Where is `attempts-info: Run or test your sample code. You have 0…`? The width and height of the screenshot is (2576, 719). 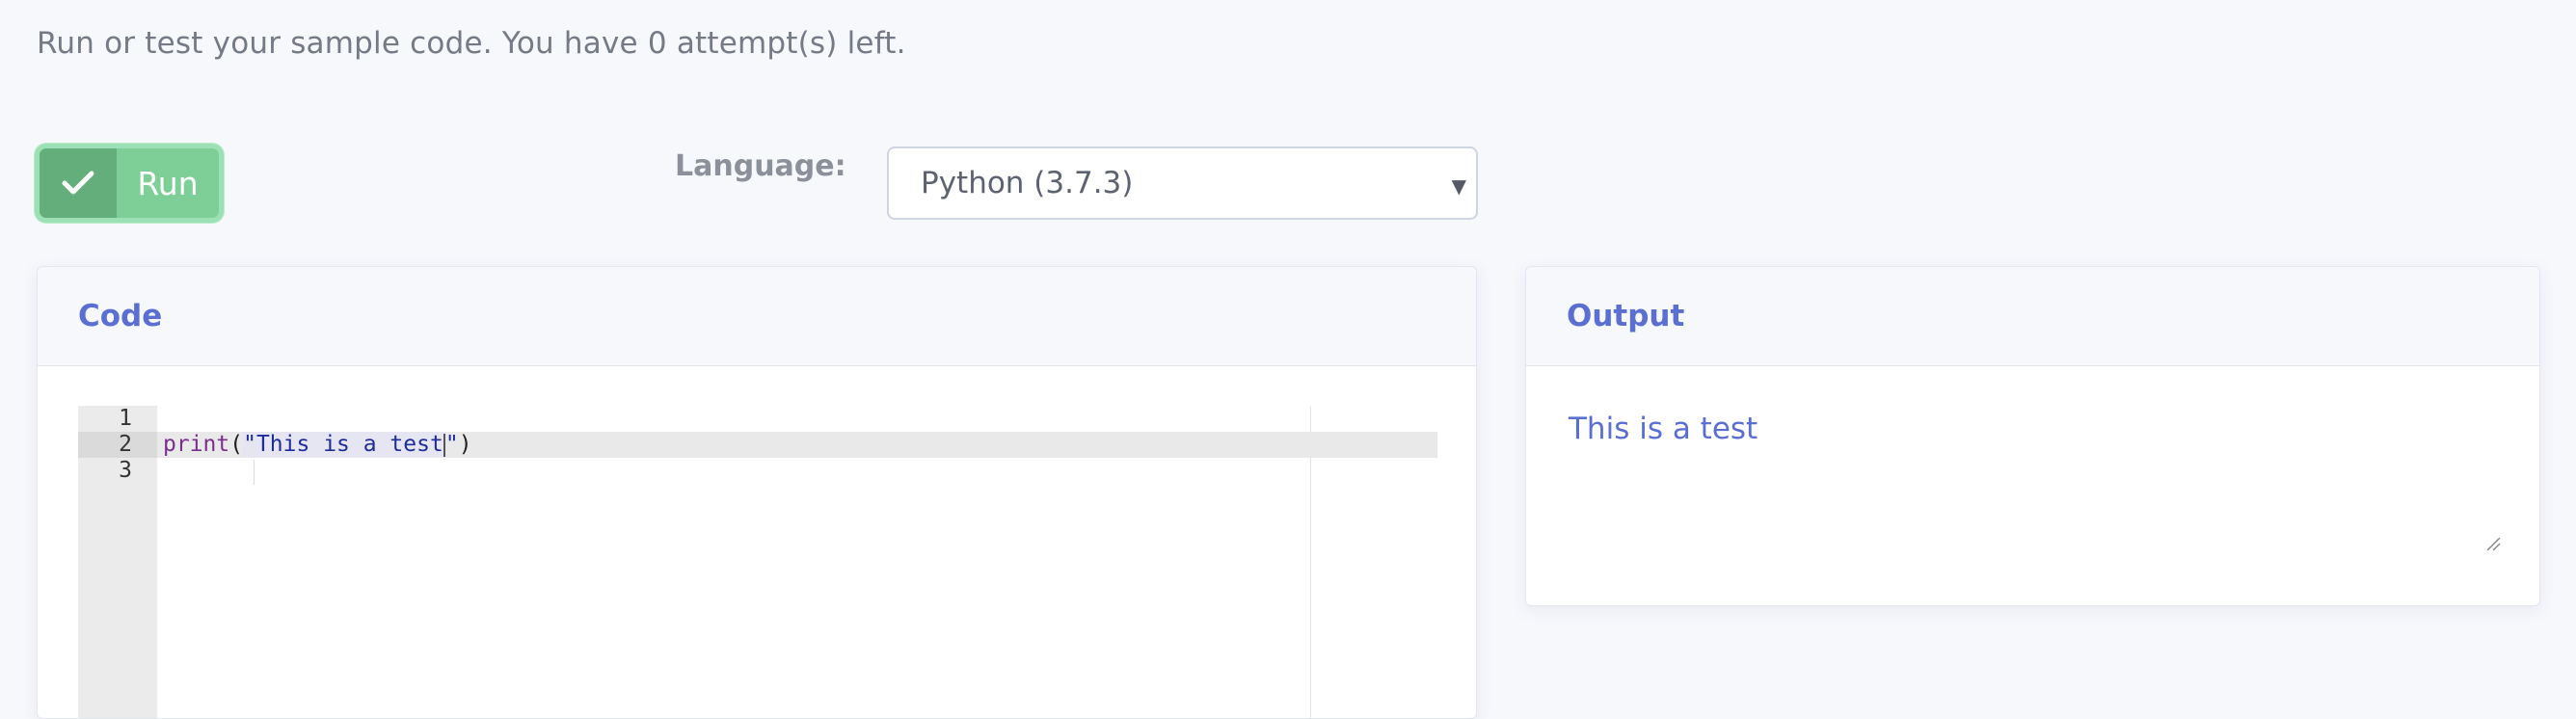 attempts-info: Run or test your sample code. You have 0… is located at coordinates (472, 43).